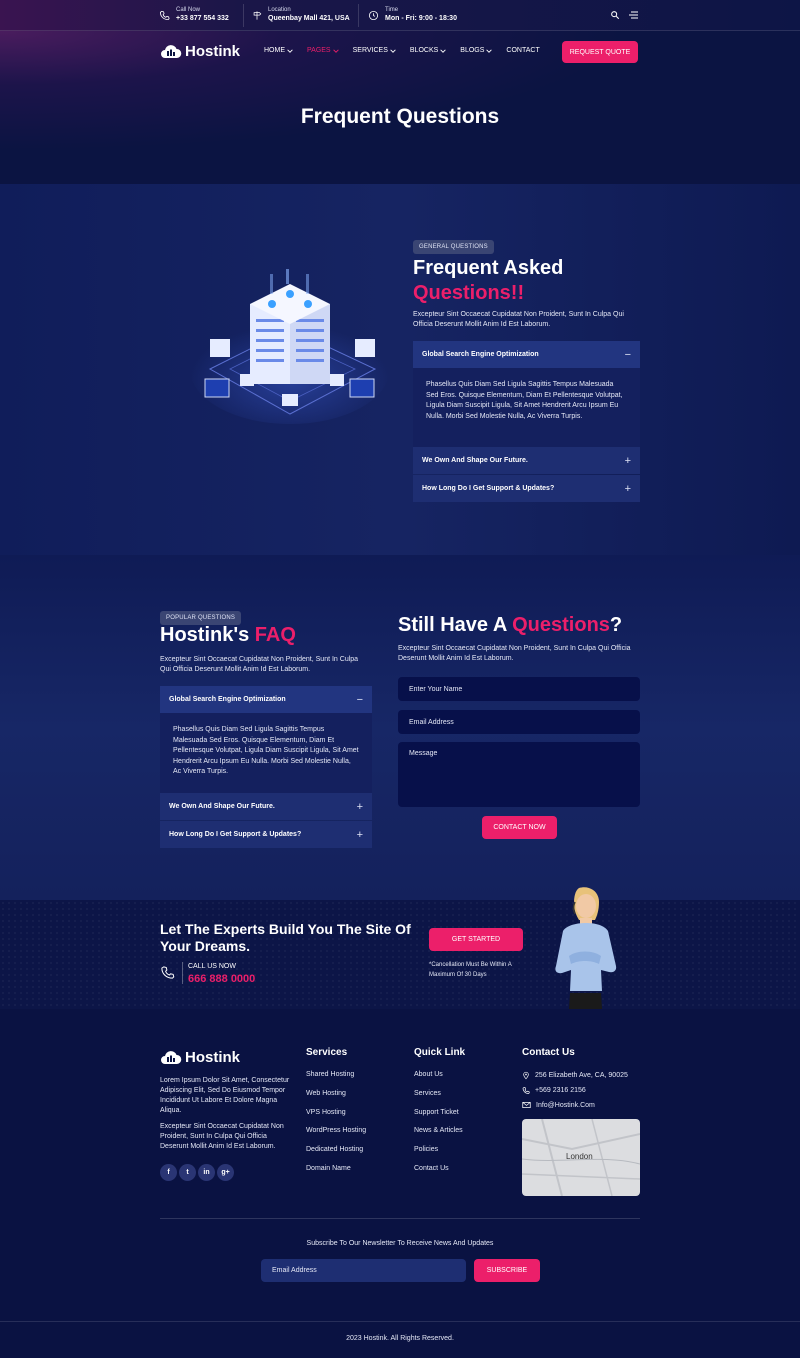 Image resolution: width=800 pixels, height=1358 pixels. What do you see at coordinates (336, 1136) in the screenshot?
I see `footer-link: WordPress Hosting` at bounding box center [336, 1136].